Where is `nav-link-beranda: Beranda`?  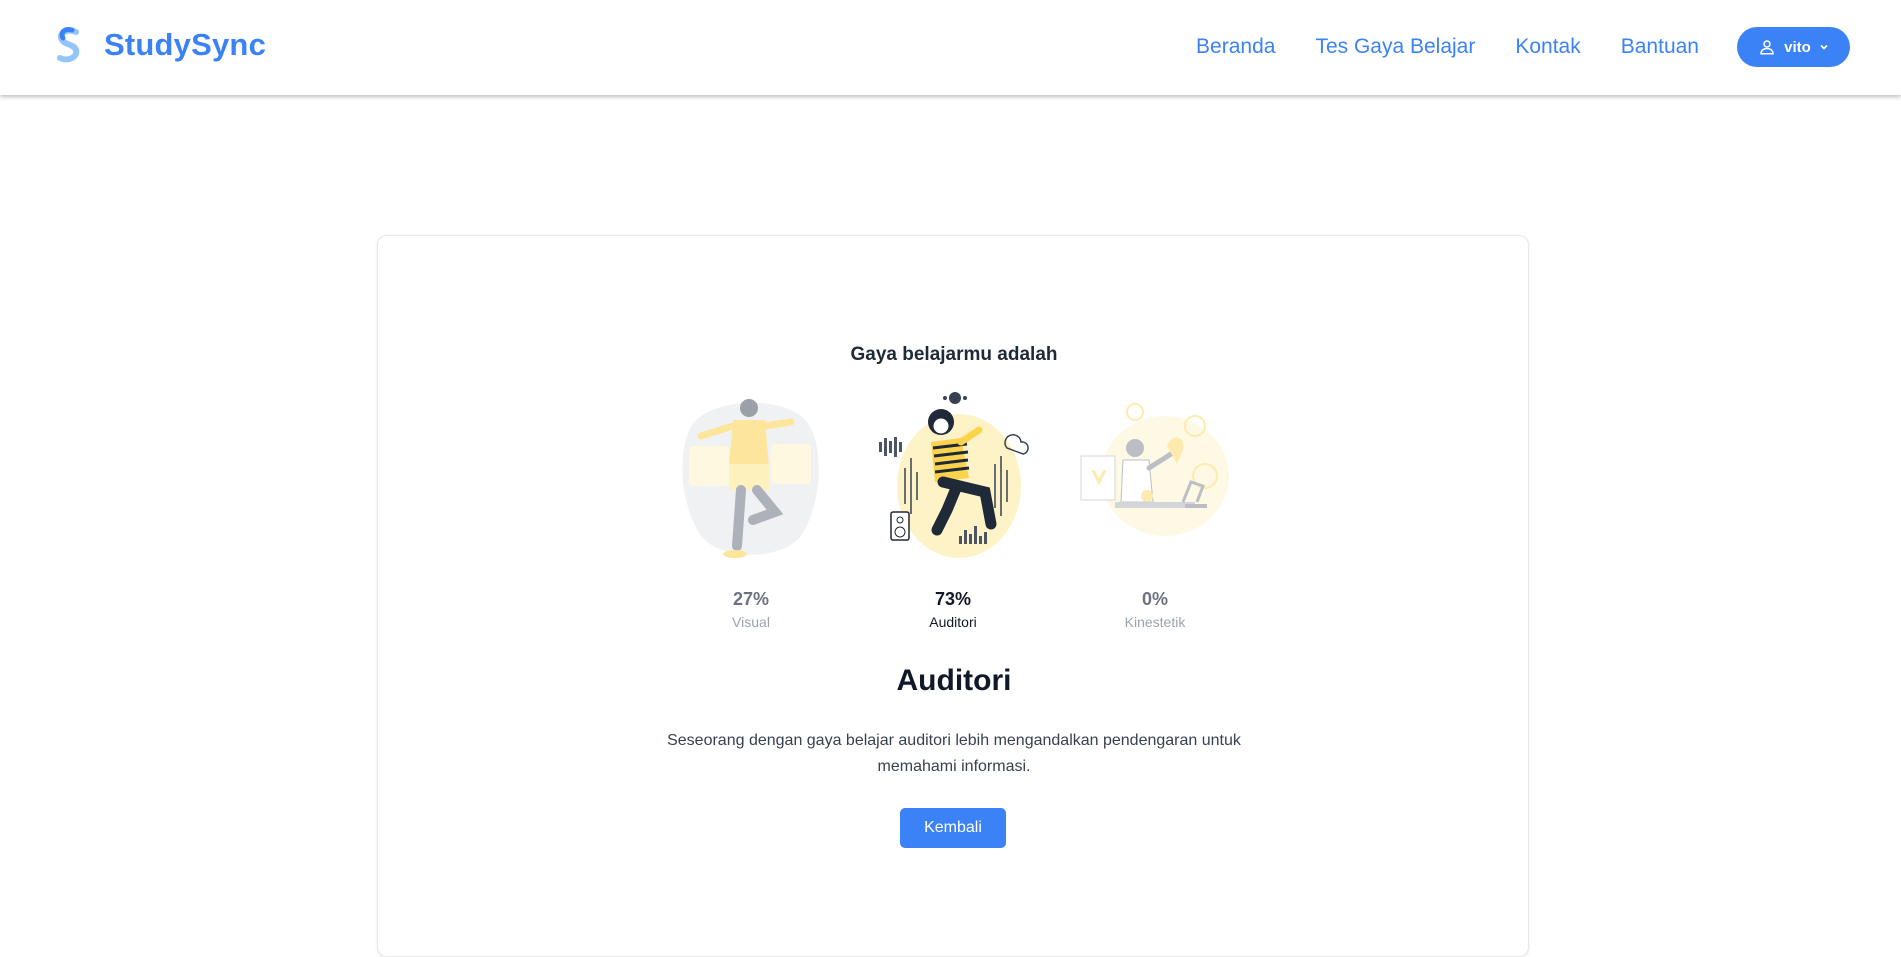
nav-link-beranda: Beranda is located at coordinates (1235, 47).